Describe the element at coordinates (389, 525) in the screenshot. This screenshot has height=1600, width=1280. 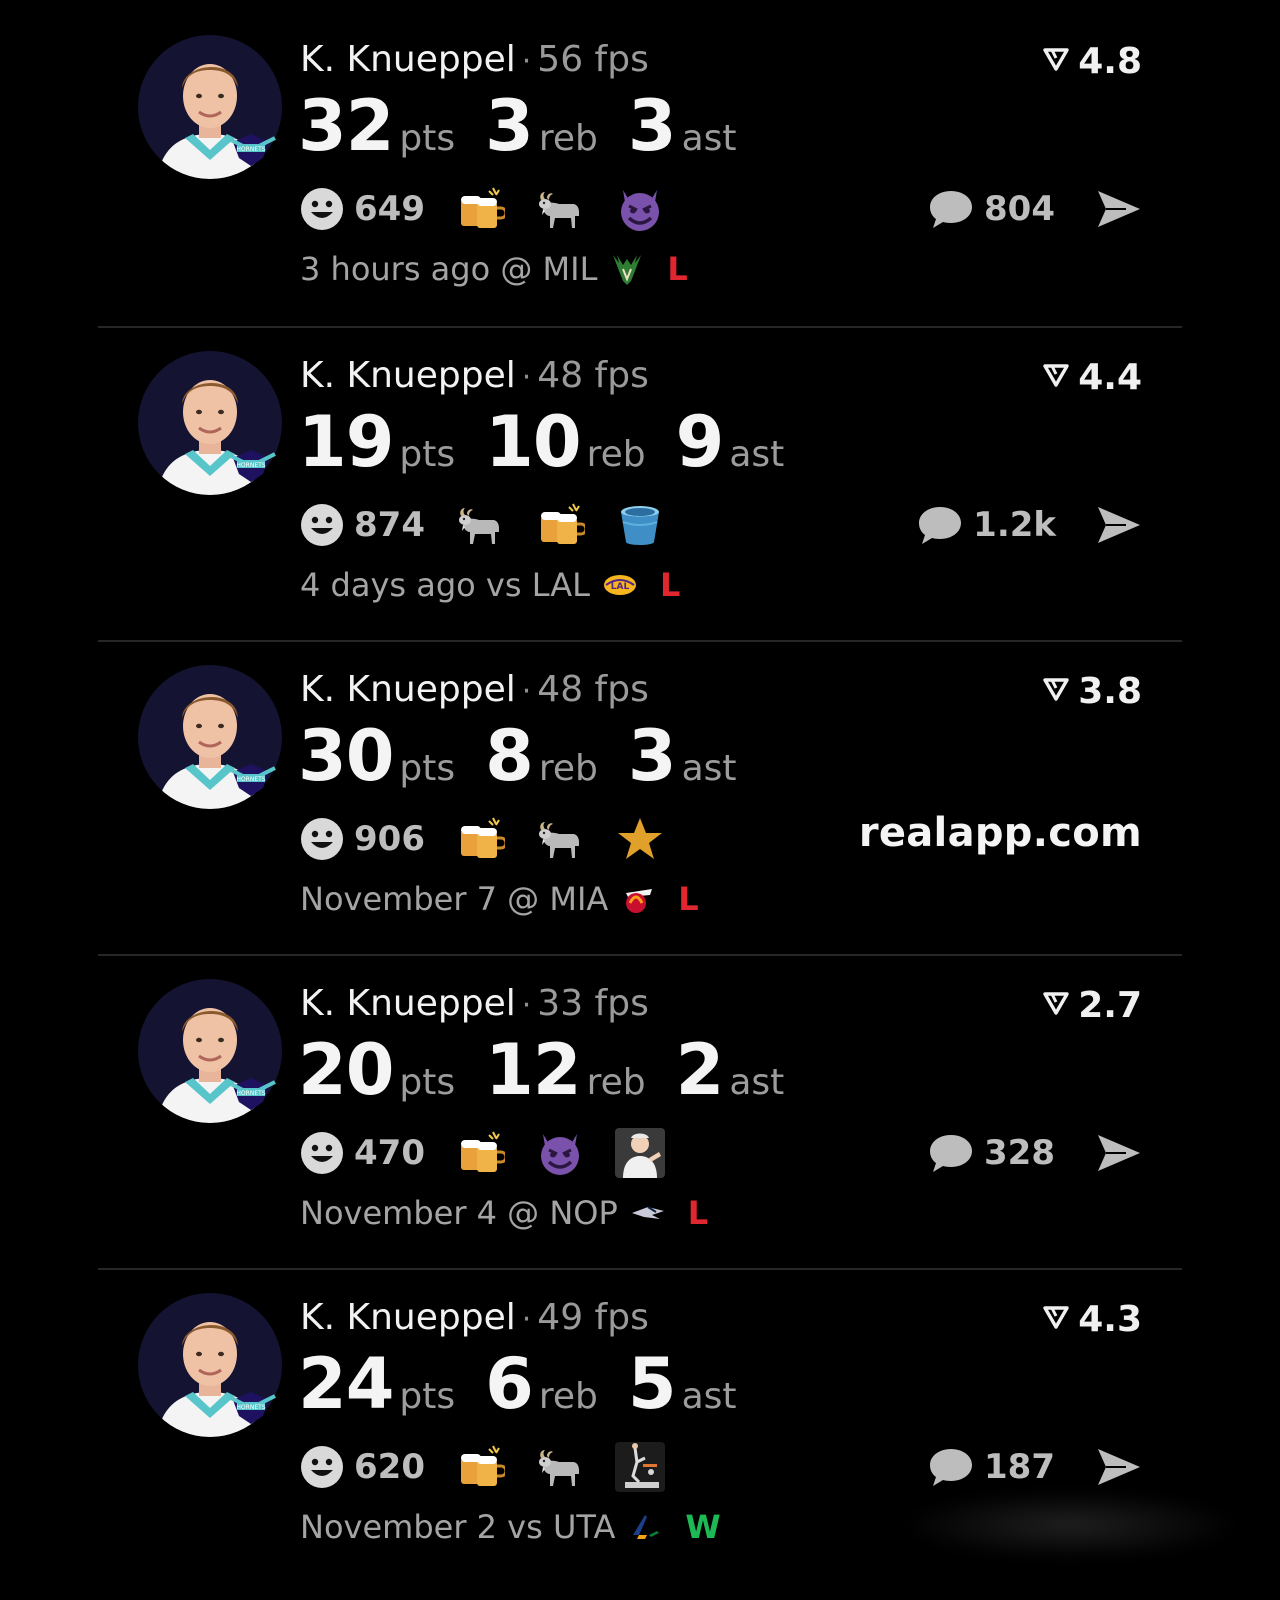
I see `reaction-count: 874` at that location.